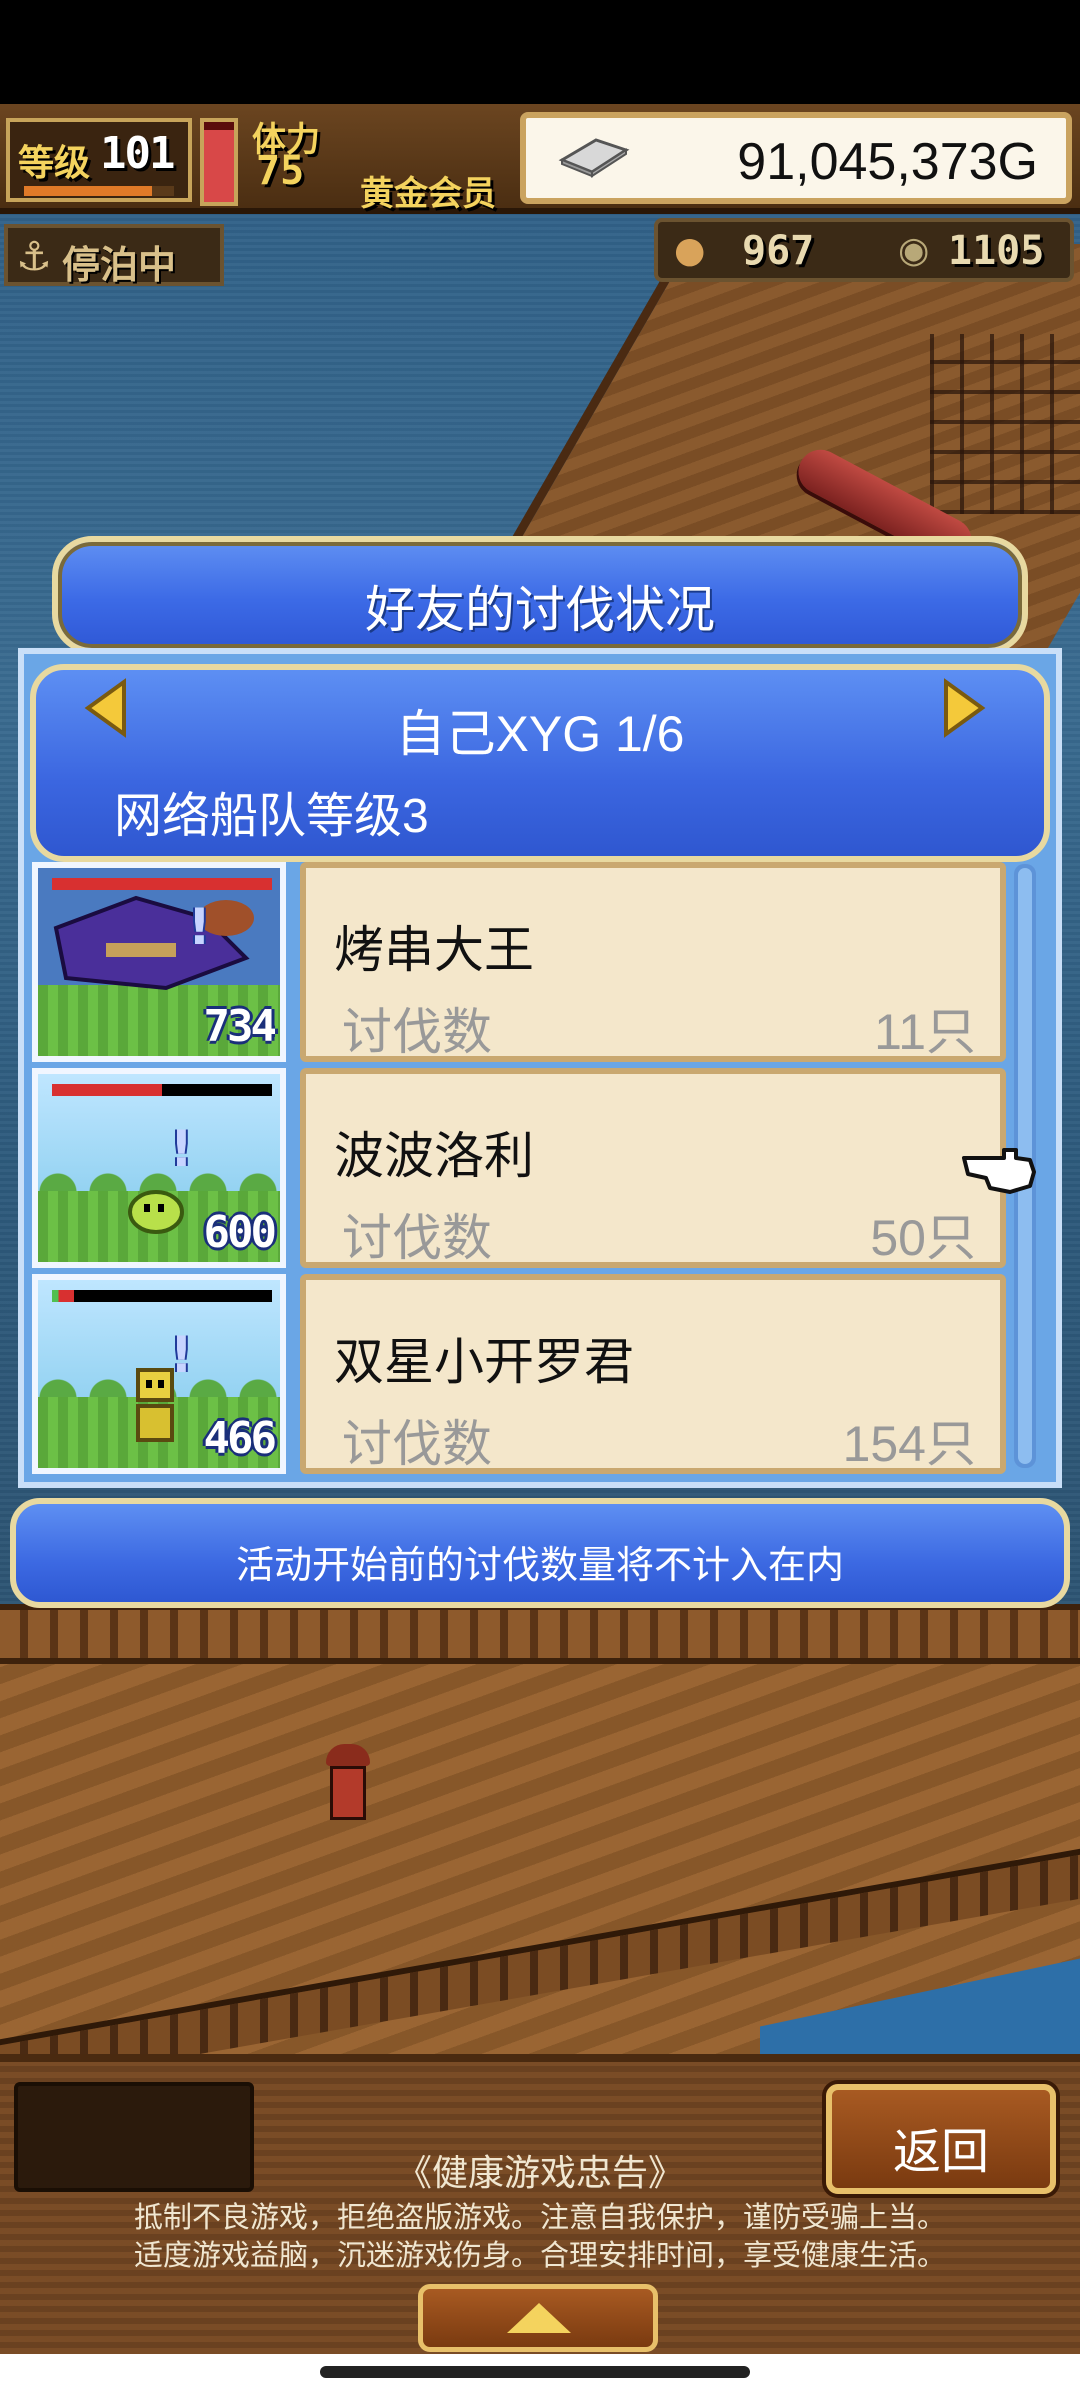 This screenshot has width=1080, height=2400. Describe the element at coordinates (153, 943) in the screenshot. I see `wizard-boss-sprite` at that location.